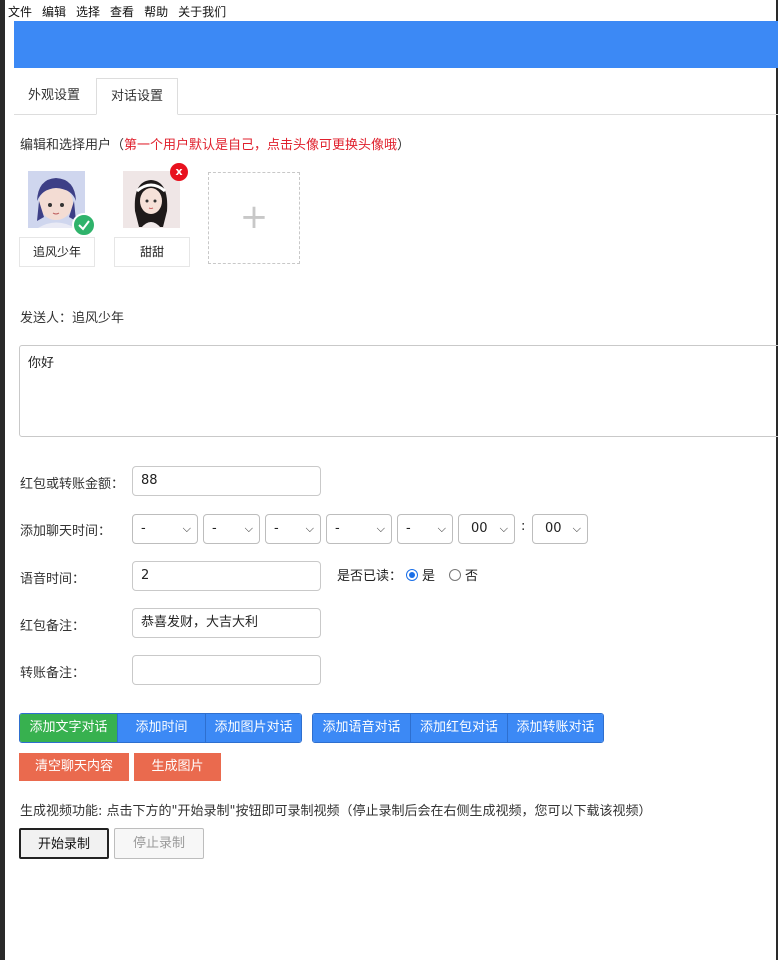 This screenshot has height=960, width=778. What do you see at coordinates (214, 528) in the screenshot?
I see `month-value: -` at bounding box center [214, 528].